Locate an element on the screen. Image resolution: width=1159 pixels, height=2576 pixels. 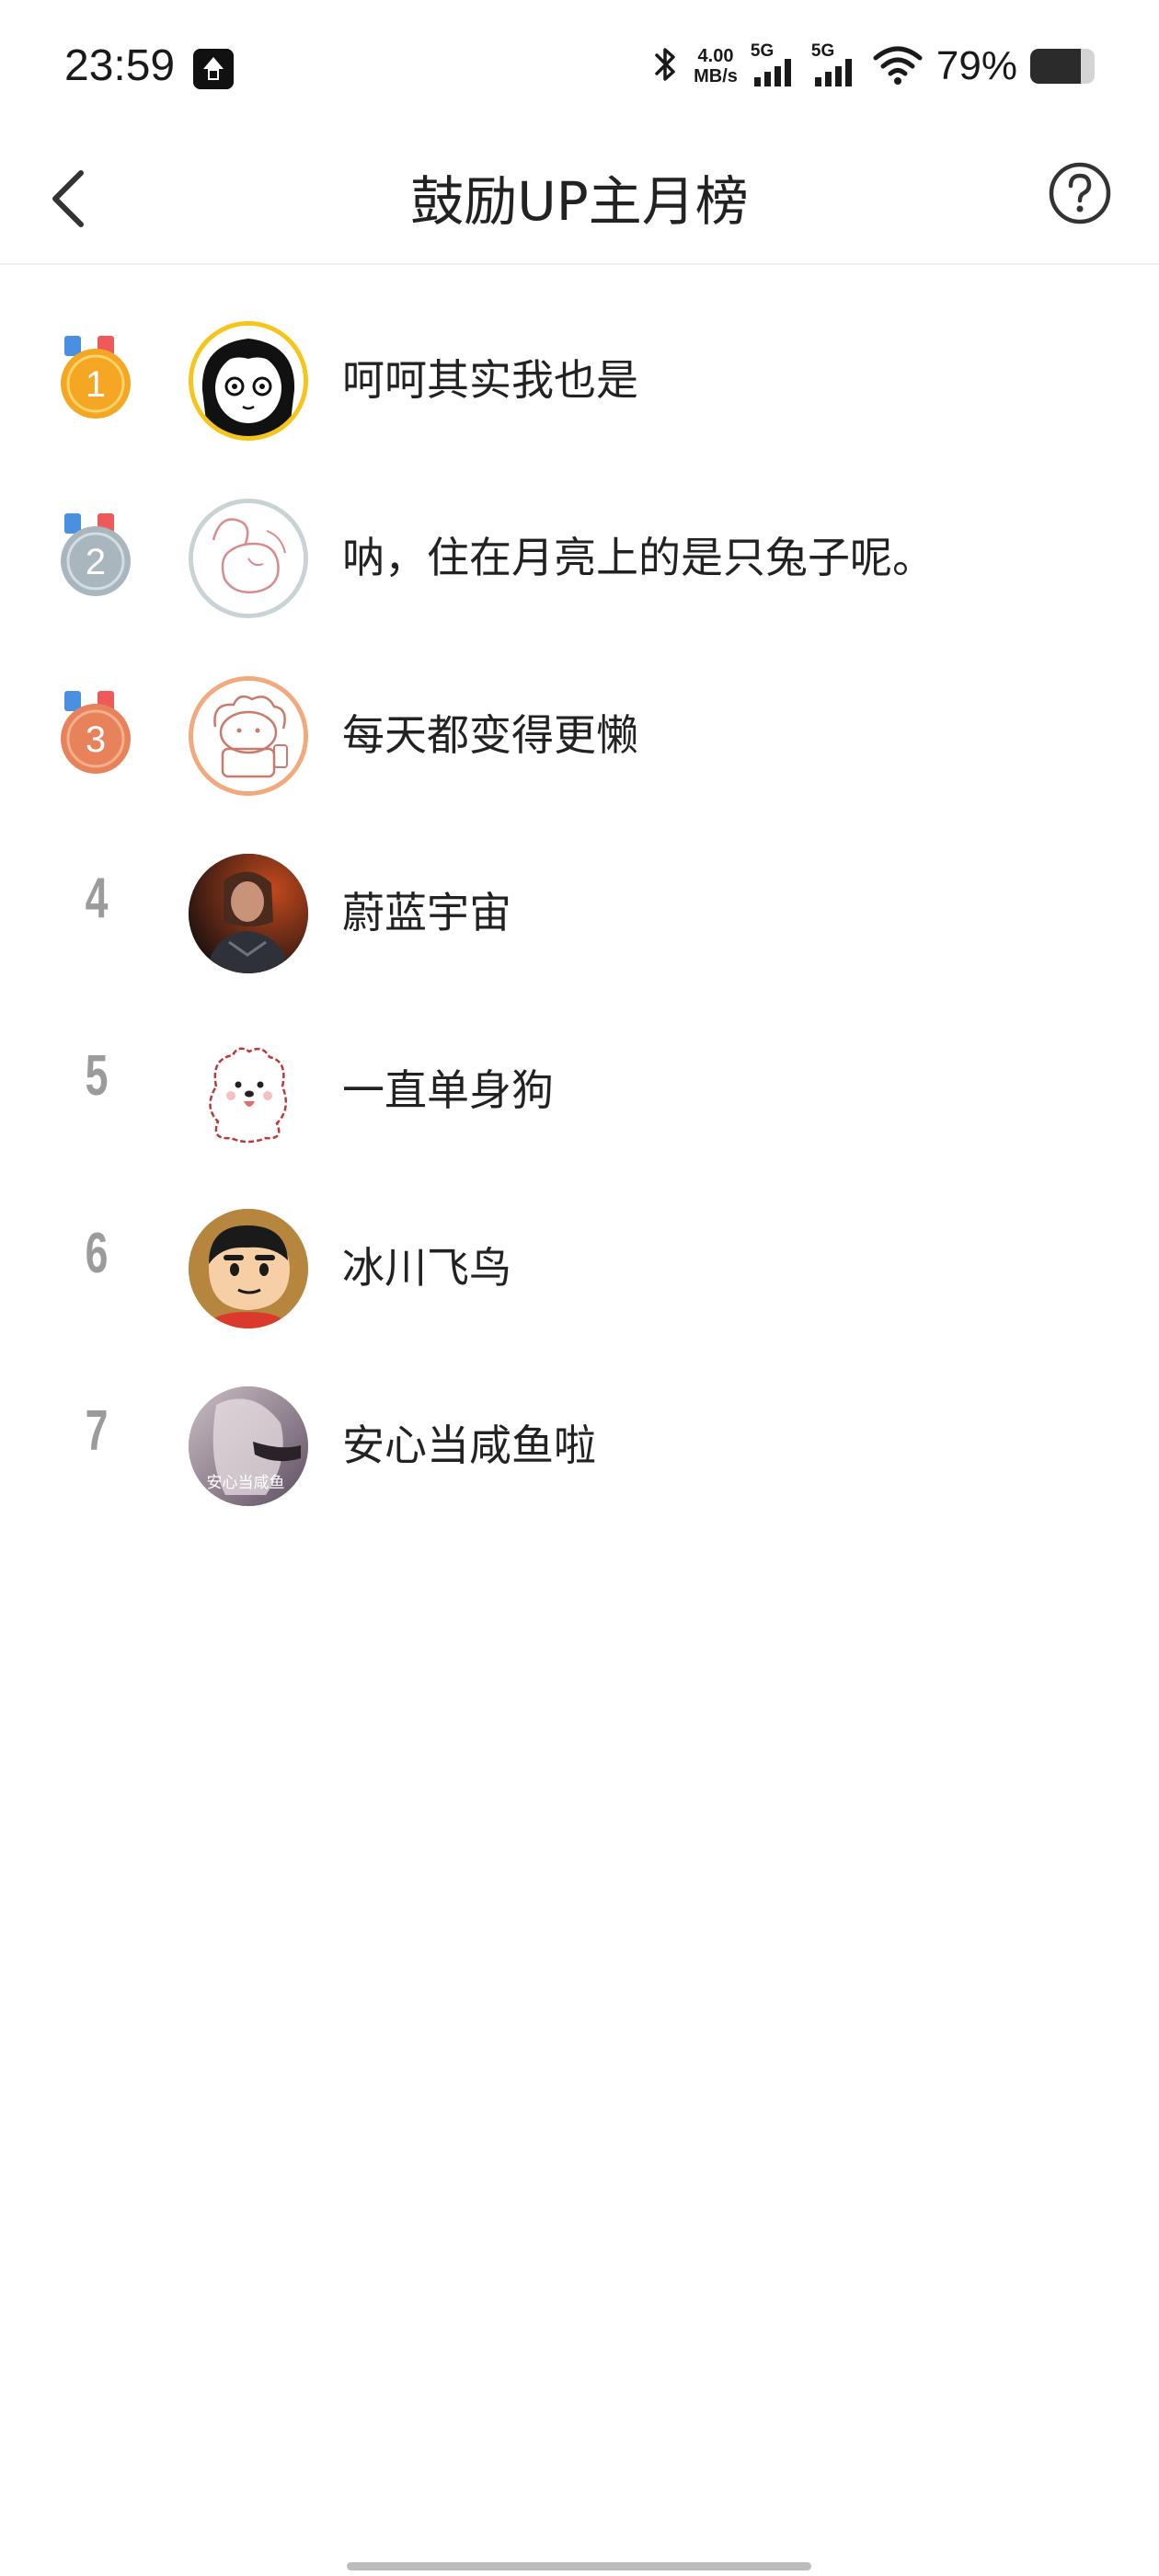
bronze-medal-icon: 3 is located at coordinates (96, 732).